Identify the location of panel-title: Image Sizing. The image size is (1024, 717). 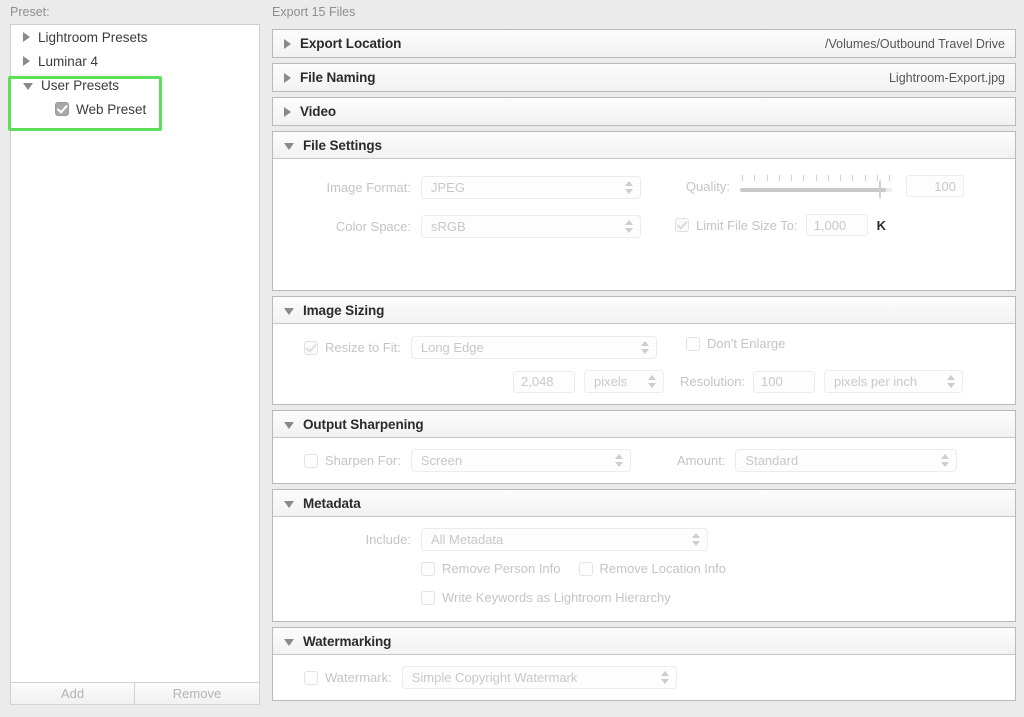
(344, 310).